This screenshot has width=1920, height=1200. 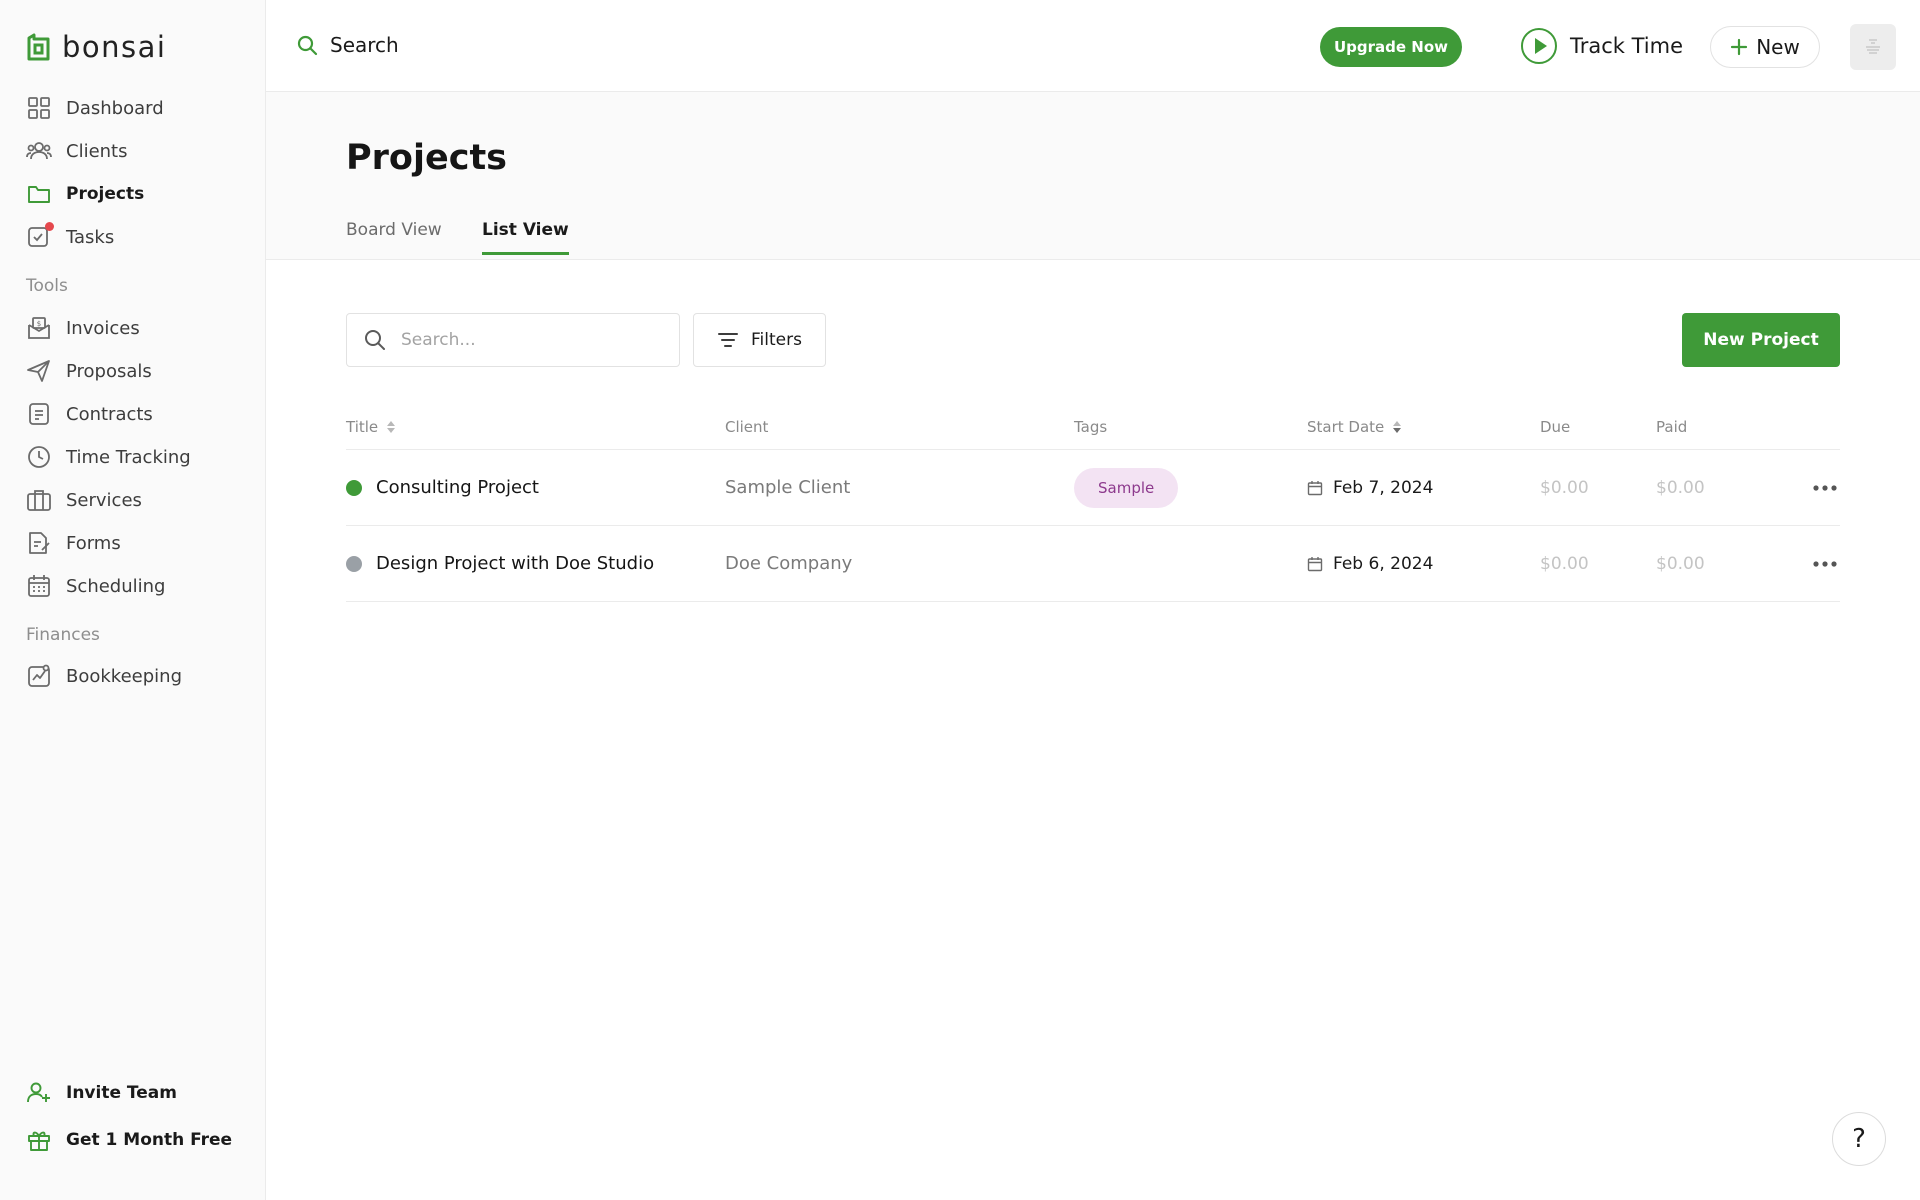 What do you see at coordinates (1739, 47) in the screenshot?
I see `plus-icon` at bounding box center [1739, 47].